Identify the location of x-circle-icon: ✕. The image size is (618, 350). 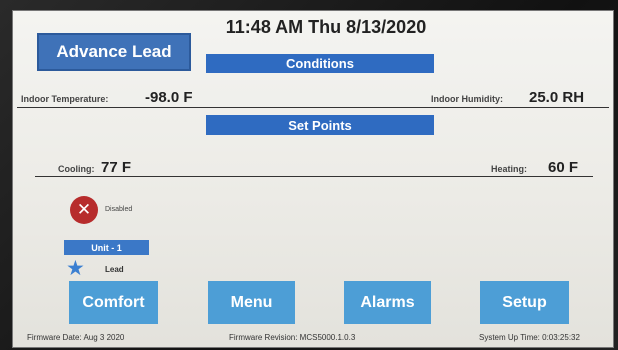
(84, 210).